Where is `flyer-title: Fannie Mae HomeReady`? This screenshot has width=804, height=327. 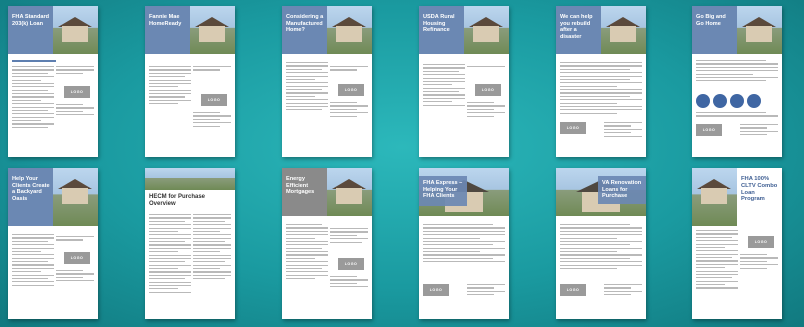
flyer-title: Fannie Mae HomeReady is located at coordinates (167, 30).